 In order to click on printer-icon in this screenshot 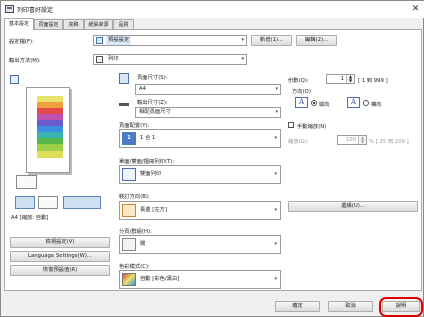, I will do `click(9, 9)`.